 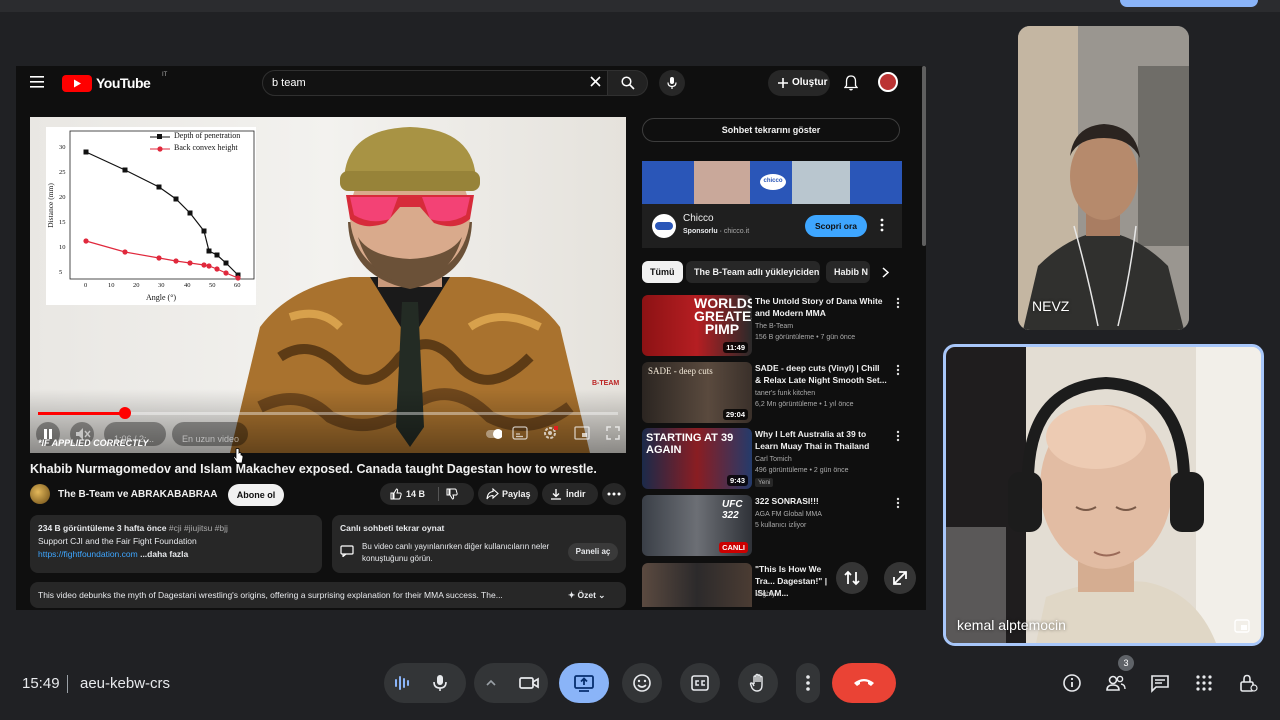 I want to click on summary-button: ✦ Özet ⌄, so click(x=586, y=595).